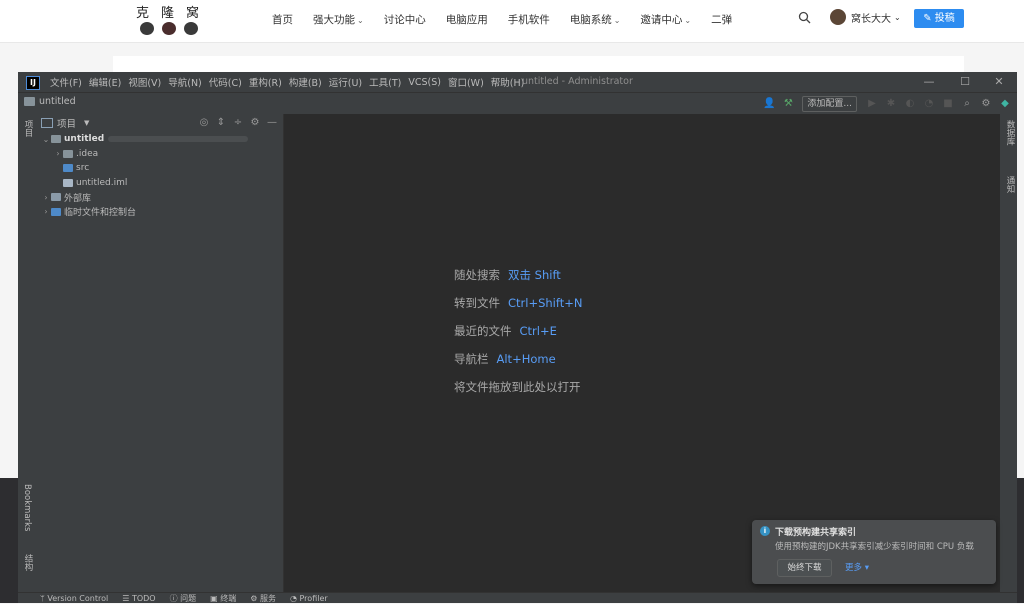 This screenshot has width=1024, height=604. What do you see at coordinates (305, 82) in the screenshot?
I see `menu-item: 构建(B)` at bounding box center [305, 82].